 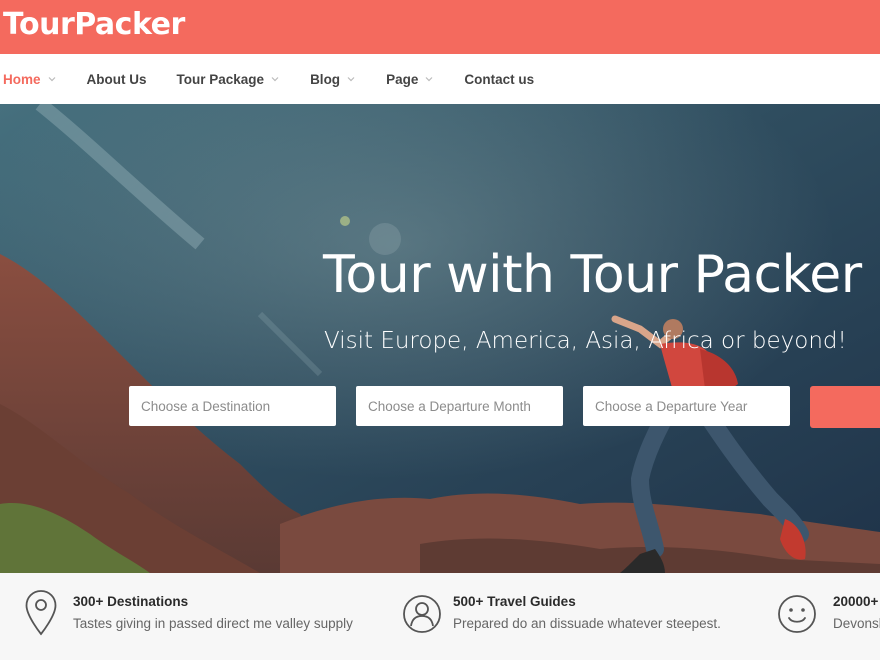 What do you see at coordinates (41, 613) in the screenshot?
I see `map-pin-icon` at bounding box center [41, 613].